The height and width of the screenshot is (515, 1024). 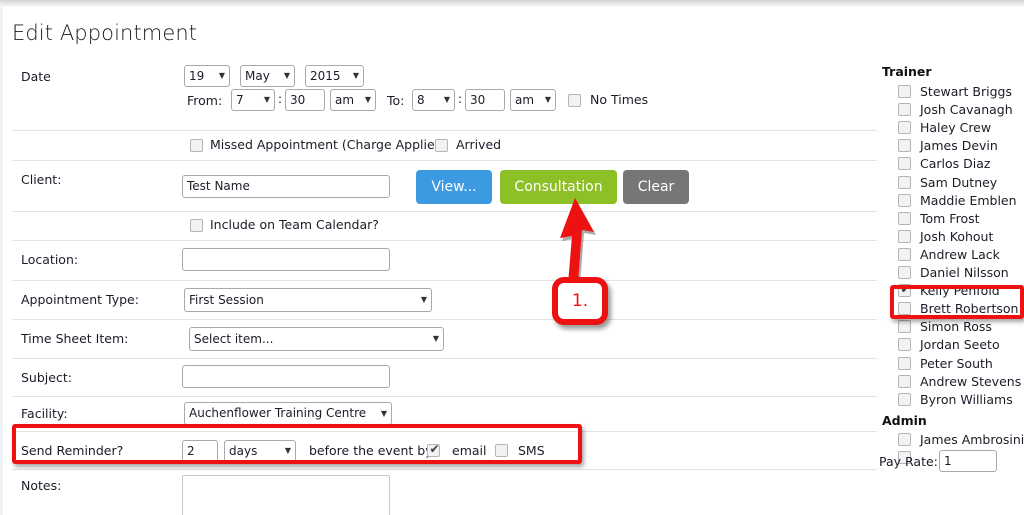 I want to click on to-meridiem-value: am, so click(x=525, y=100).